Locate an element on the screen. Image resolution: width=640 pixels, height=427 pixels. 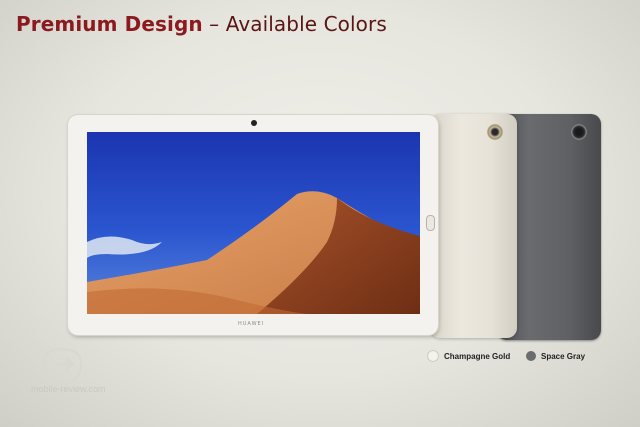
color-label: Space Gray is located at coordinates (563, 356).